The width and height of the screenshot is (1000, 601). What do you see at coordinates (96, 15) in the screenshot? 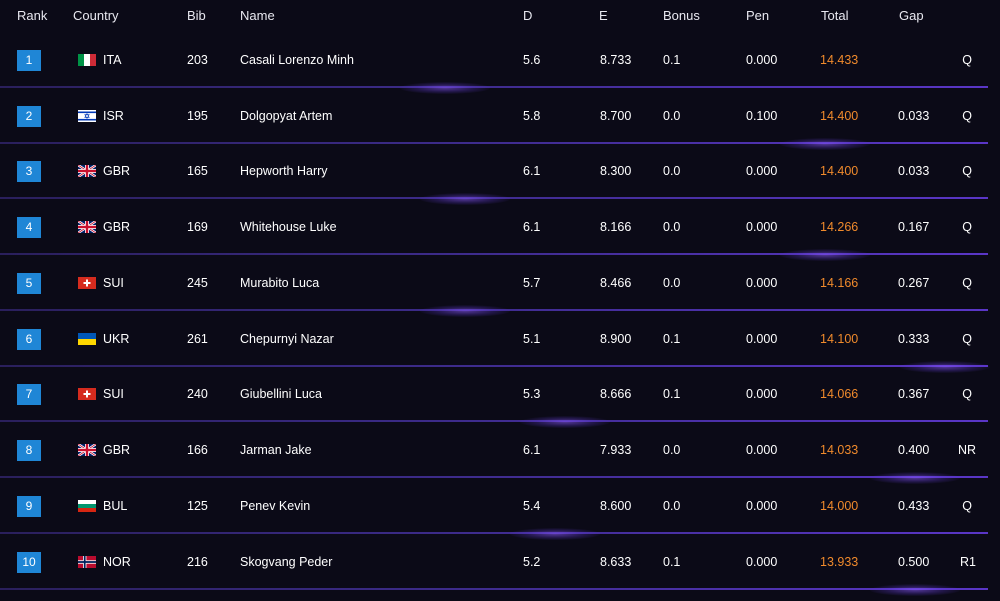
I see `header-country: Country` at bounding box center [96, 15].